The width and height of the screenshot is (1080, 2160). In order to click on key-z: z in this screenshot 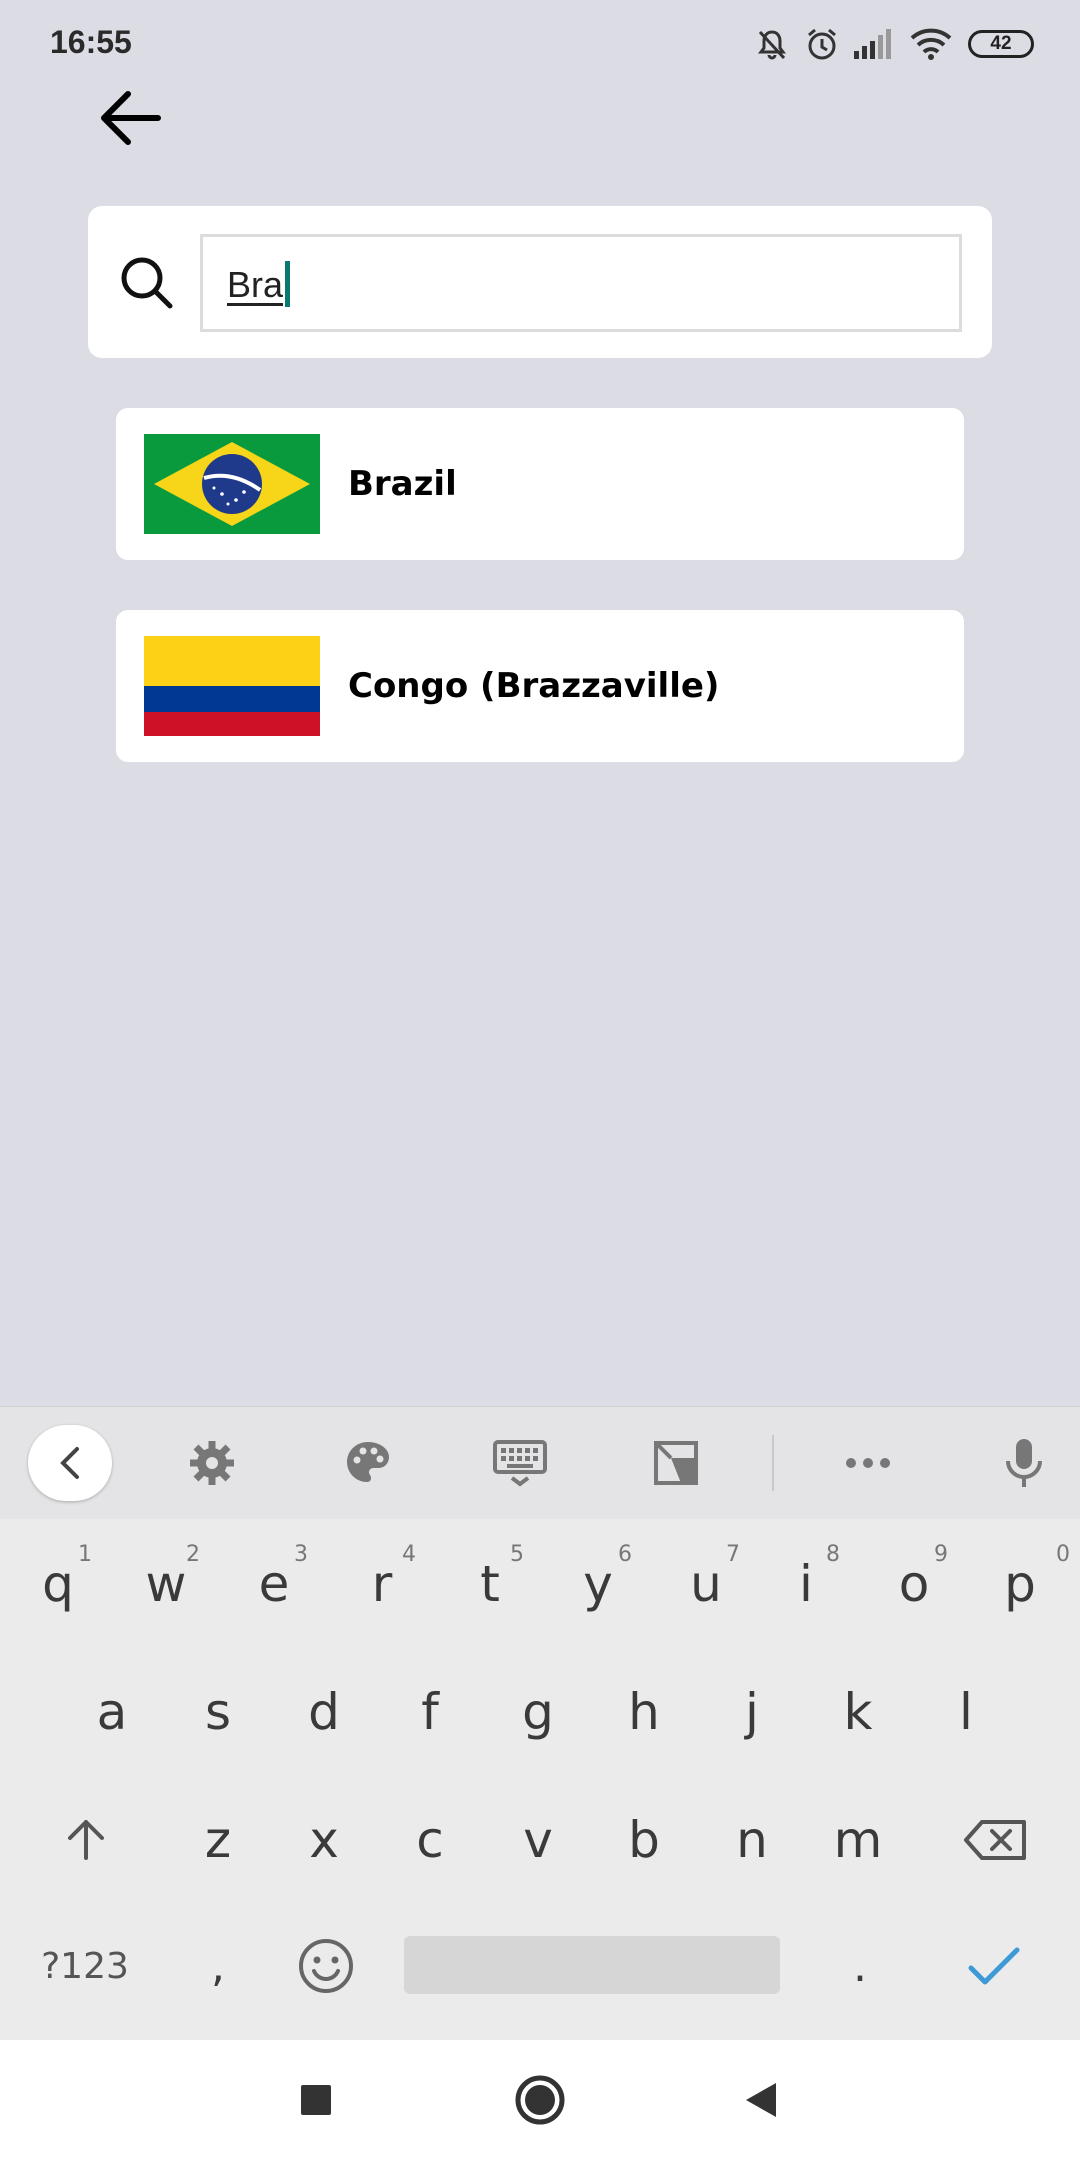, I will do `click(218, 1840)`.